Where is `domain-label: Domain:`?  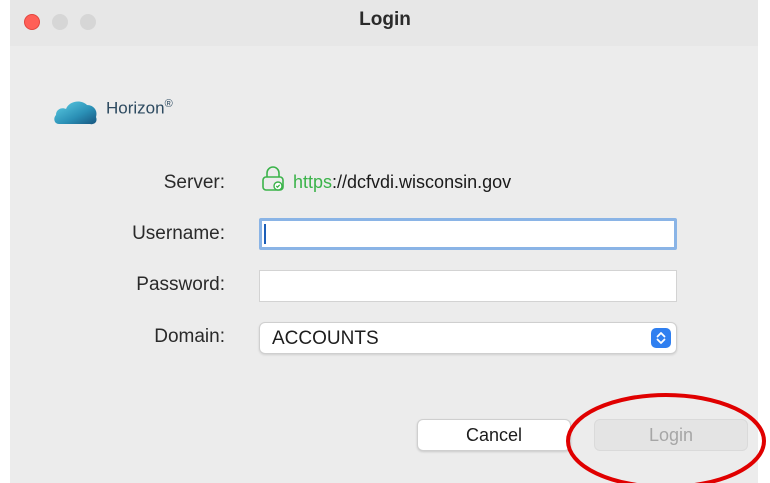
domain-label: Domain: is located at coordinates (189, 336).